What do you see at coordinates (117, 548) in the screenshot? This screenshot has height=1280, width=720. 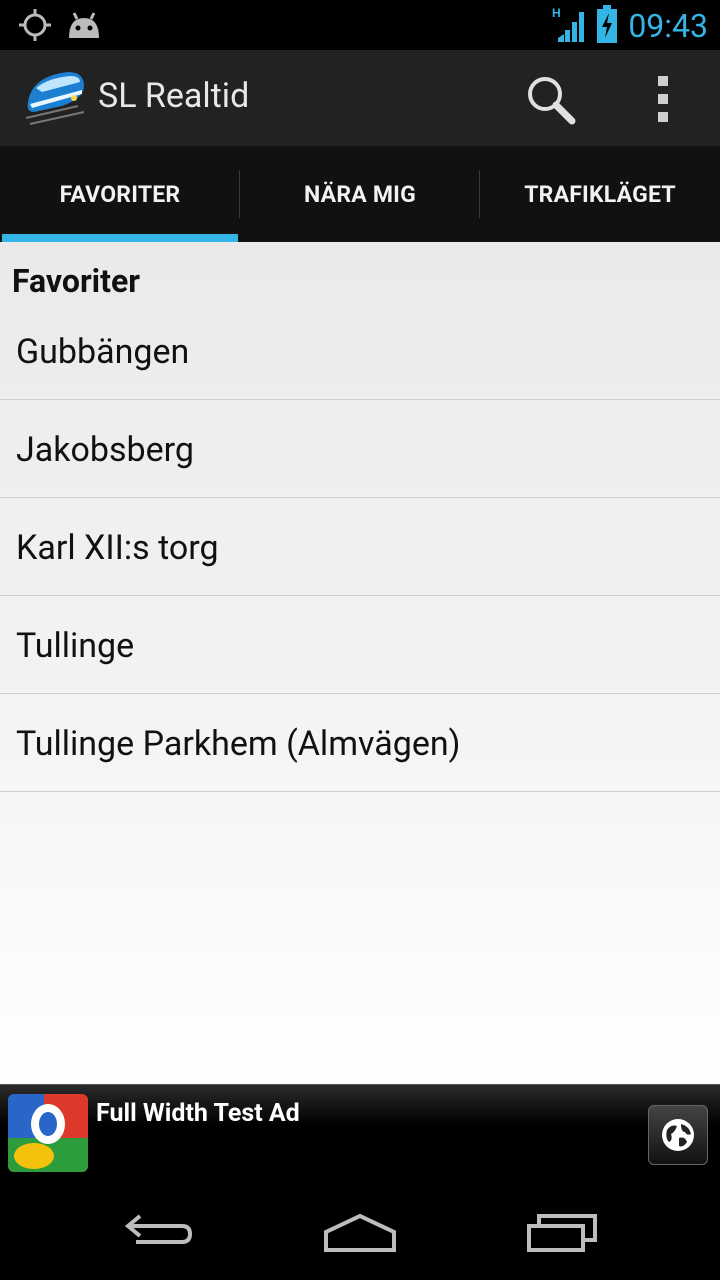 I see `list-item-label: Karl XII:s torg` at bounding box center [117, 548].